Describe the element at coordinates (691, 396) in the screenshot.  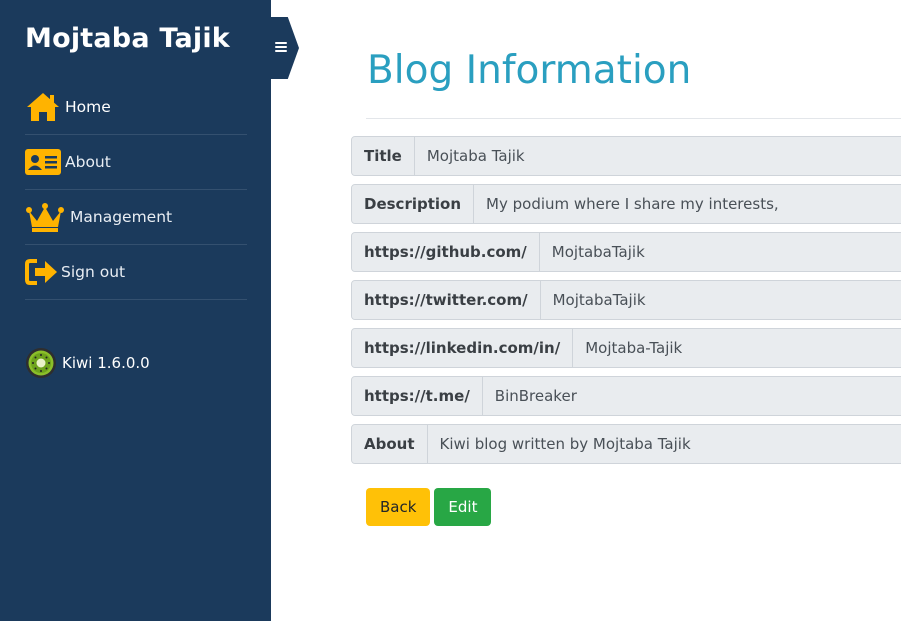
I see `field-value: BinBreaker` at that location.